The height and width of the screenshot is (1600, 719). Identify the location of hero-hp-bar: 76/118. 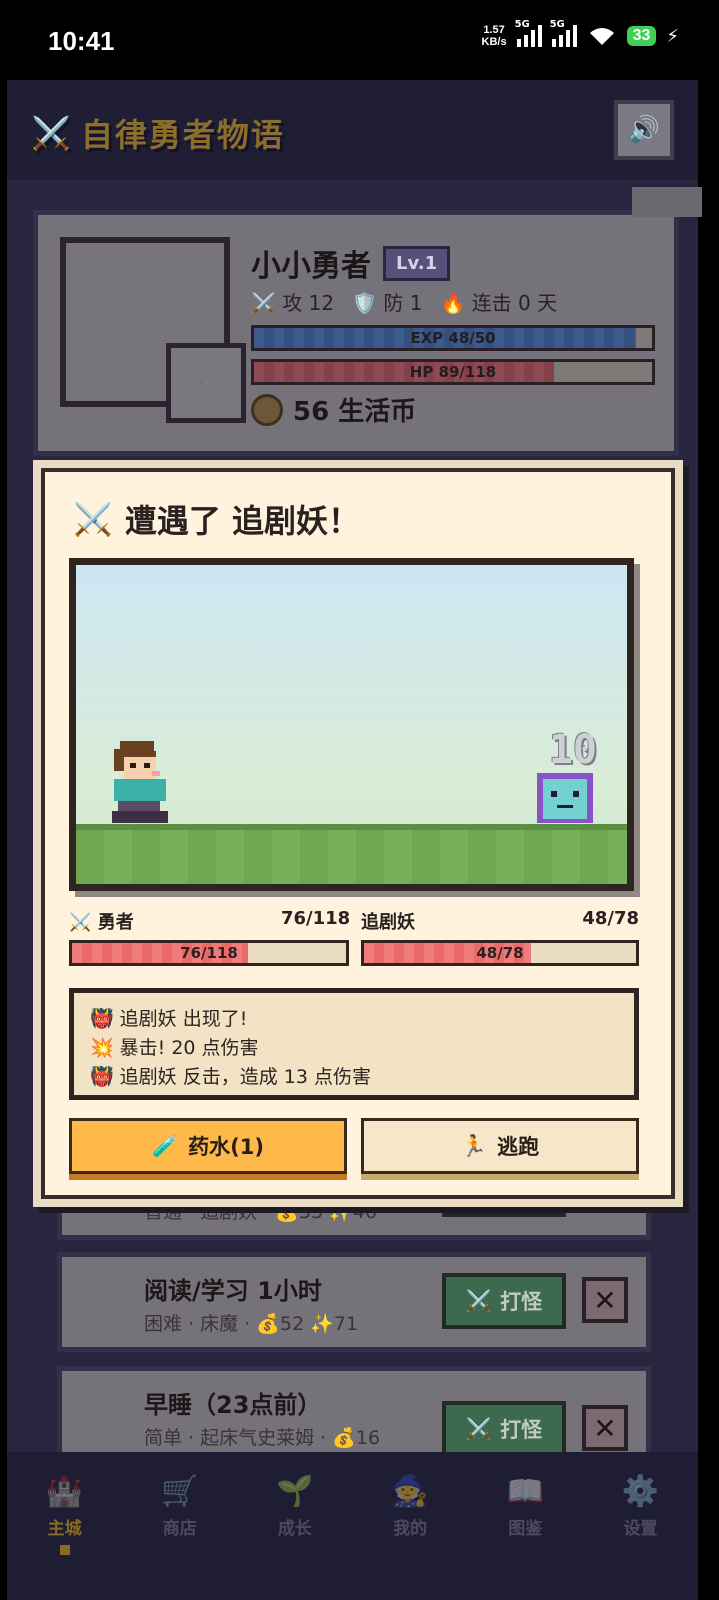
(209, 953).